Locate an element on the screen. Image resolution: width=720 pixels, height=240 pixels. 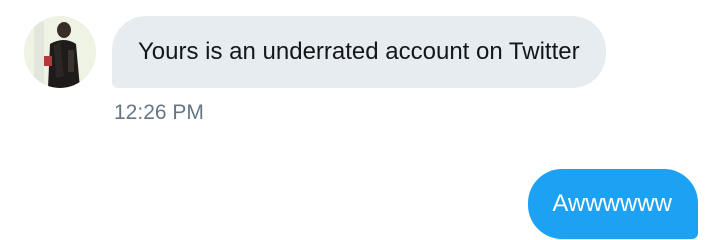
sender-avatar is located at coordinates (60, 52).